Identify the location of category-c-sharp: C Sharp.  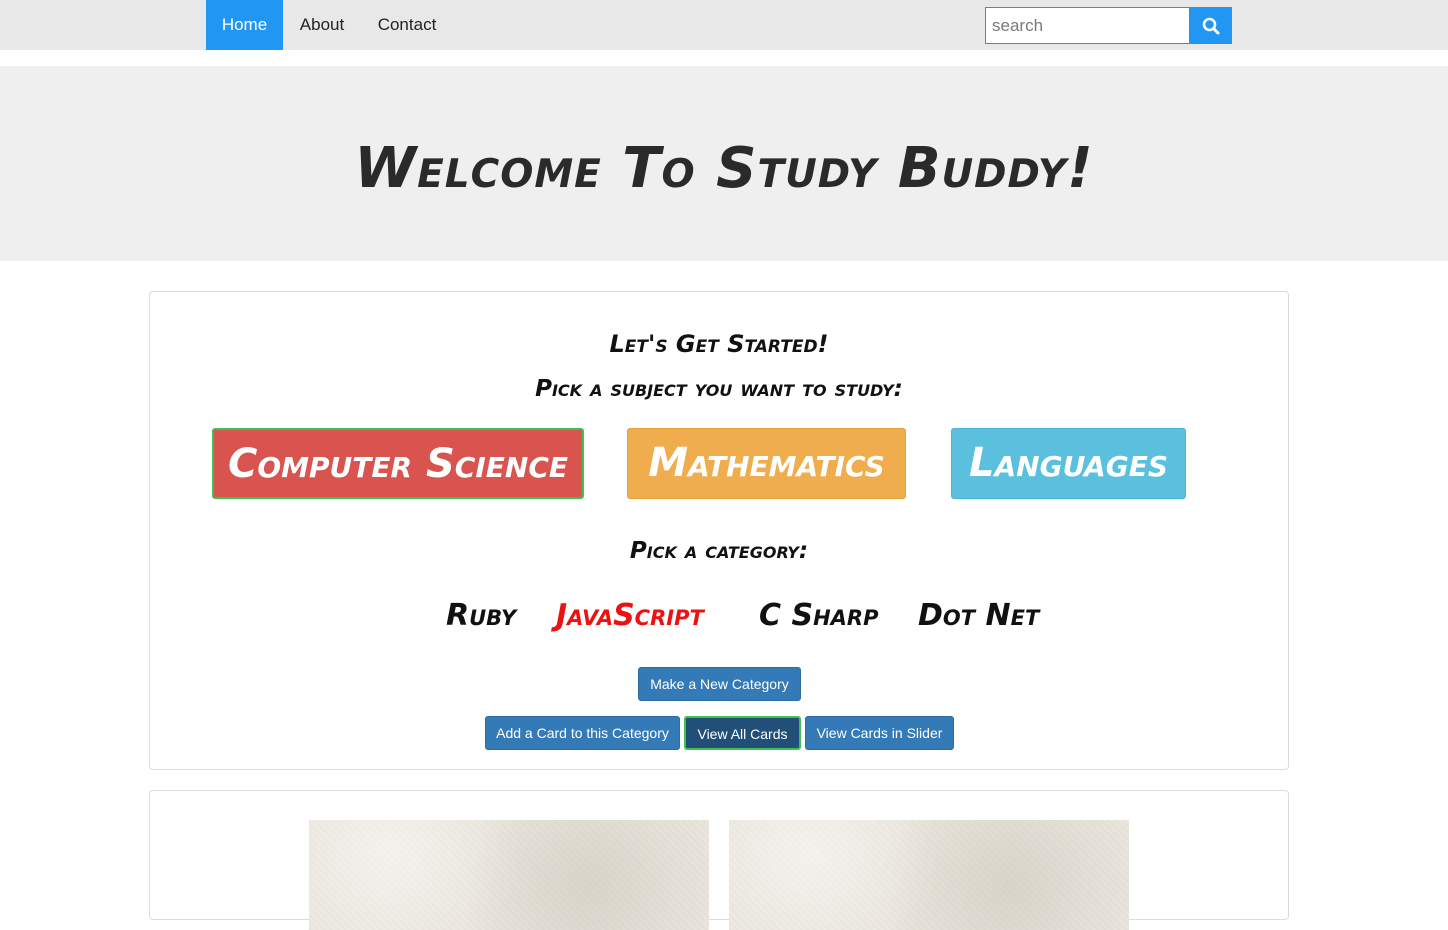
(818, 616).